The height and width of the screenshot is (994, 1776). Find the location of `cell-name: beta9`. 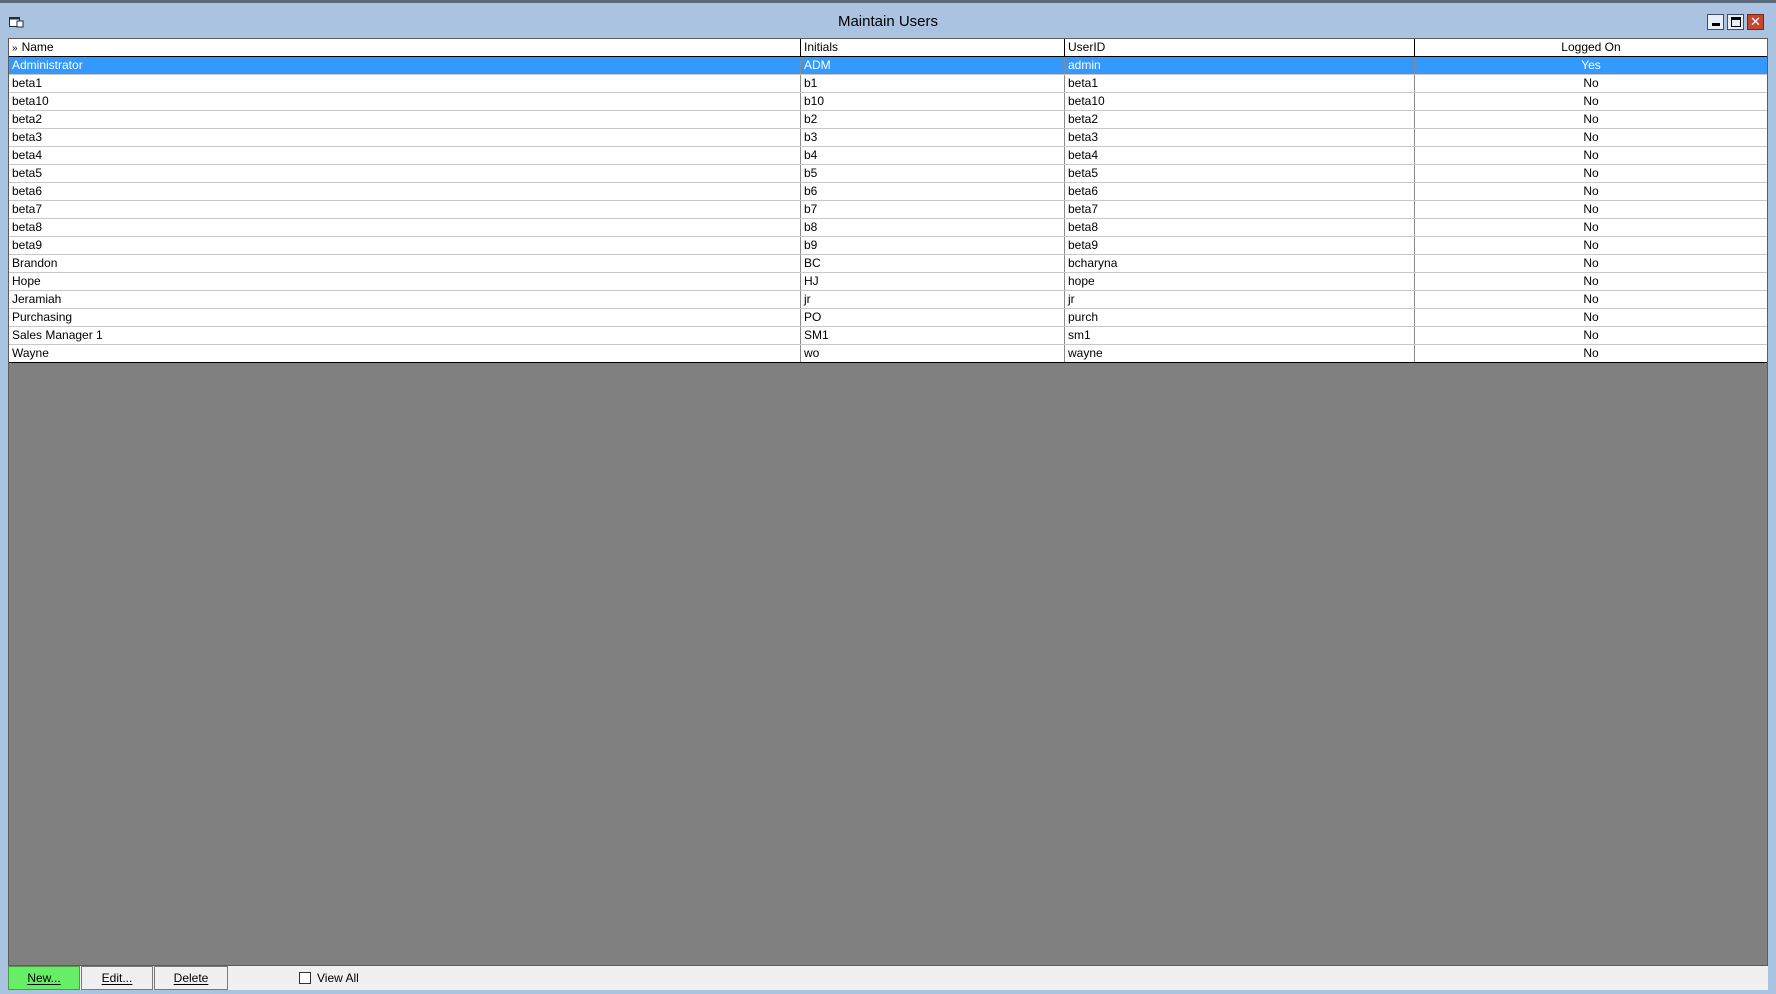

cell-name: beta9 is located at coordinates (405, 245).